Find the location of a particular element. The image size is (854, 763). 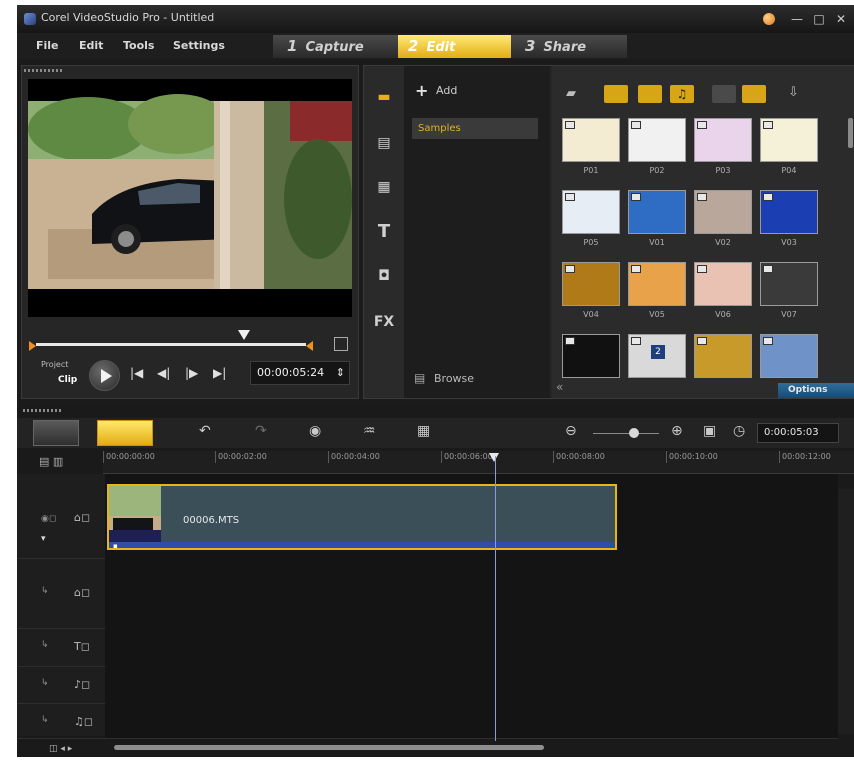

options-button: Options is located at coordinates (816, 390).